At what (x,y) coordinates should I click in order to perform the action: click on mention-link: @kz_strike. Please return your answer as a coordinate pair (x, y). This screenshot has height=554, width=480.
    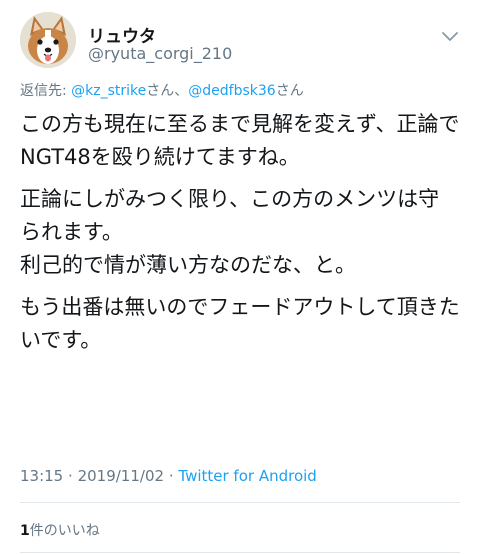
    Looking at the image, I should click on (108, 91).